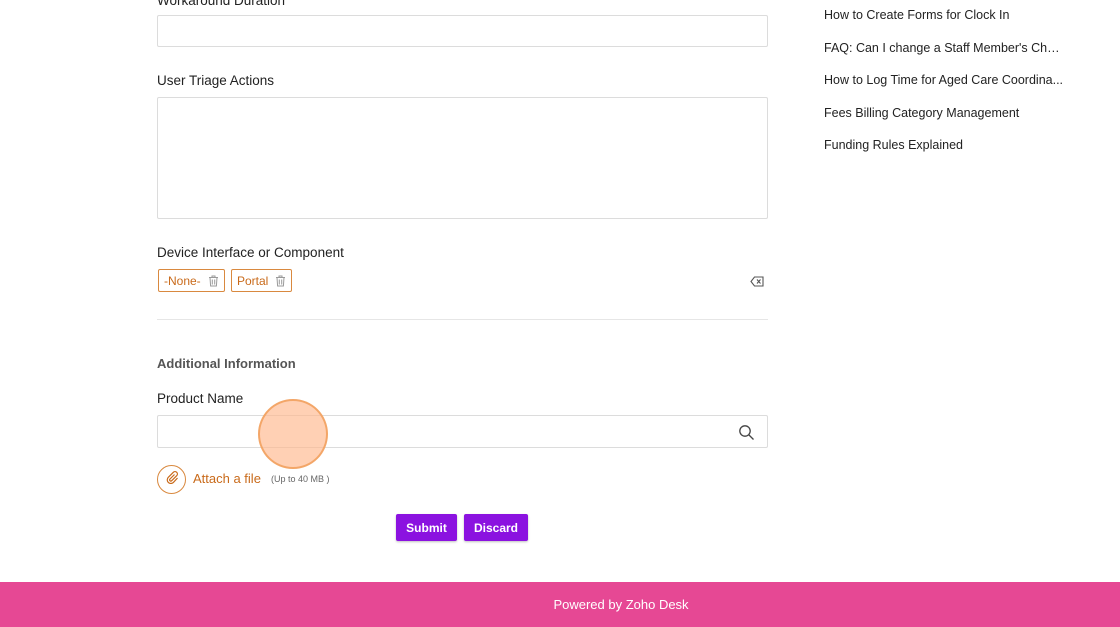 This screenshot has width=1120, height=627. What do you see at coordinates (944, 154) in the screenshot?
I see `article-link: Funding Rules Explained` at bounding box center [944, 154].